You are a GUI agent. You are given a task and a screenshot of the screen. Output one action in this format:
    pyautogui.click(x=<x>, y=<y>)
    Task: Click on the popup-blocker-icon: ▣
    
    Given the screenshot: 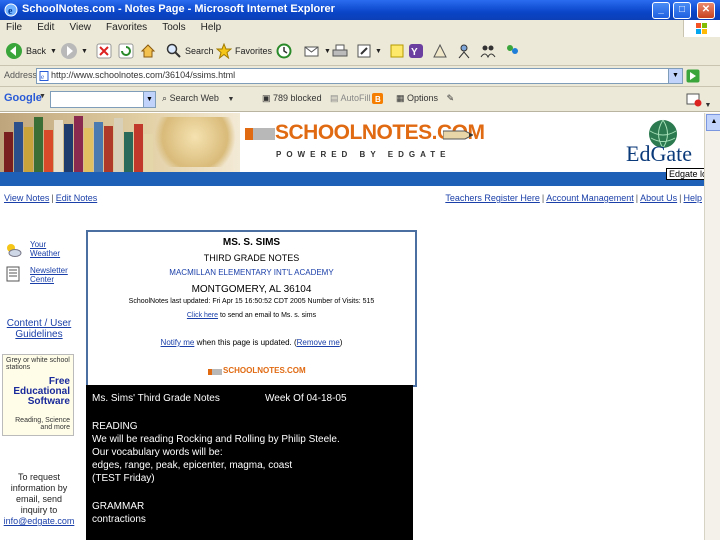 What is the action you would take?
    pyautogui.click(x=266, y=98)
    